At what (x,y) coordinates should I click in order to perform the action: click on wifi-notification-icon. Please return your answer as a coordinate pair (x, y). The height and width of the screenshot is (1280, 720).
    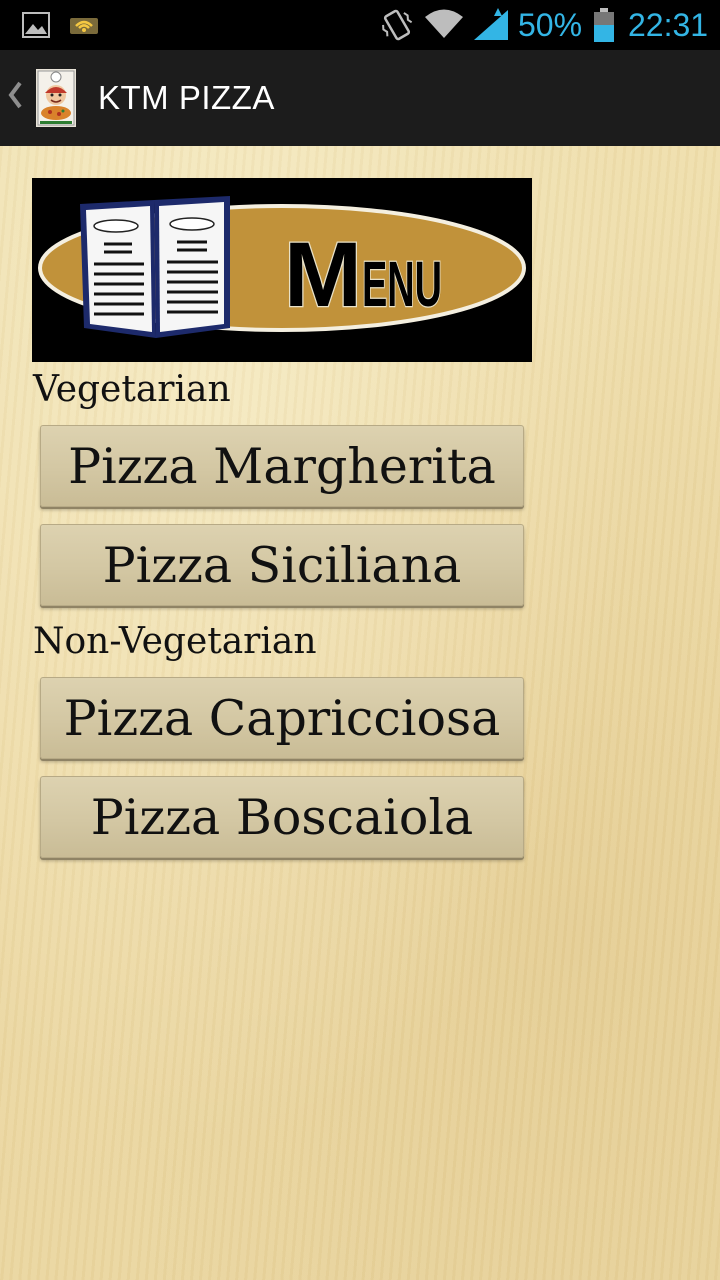
    Looking at the image, I should click on (84, 26).